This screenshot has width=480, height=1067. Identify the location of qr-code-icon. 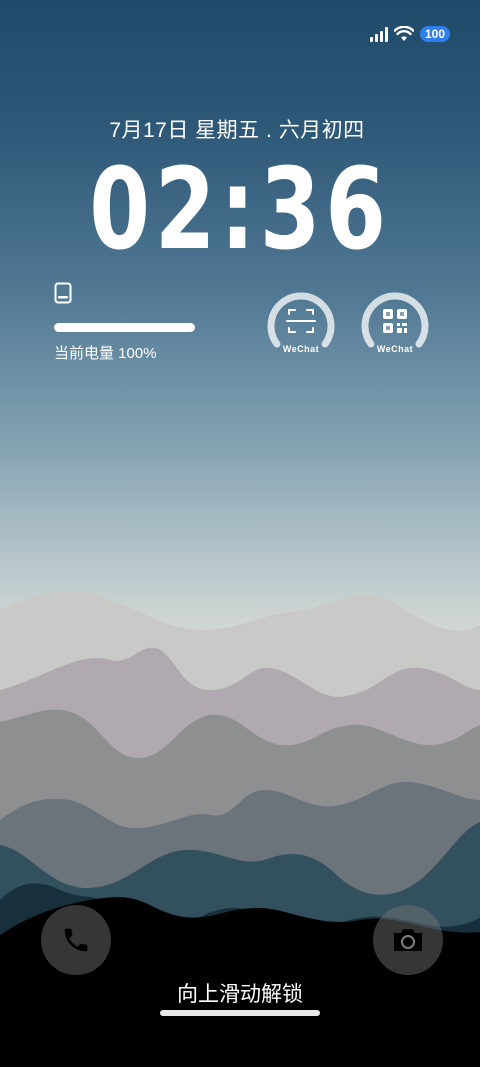
(395, 321).